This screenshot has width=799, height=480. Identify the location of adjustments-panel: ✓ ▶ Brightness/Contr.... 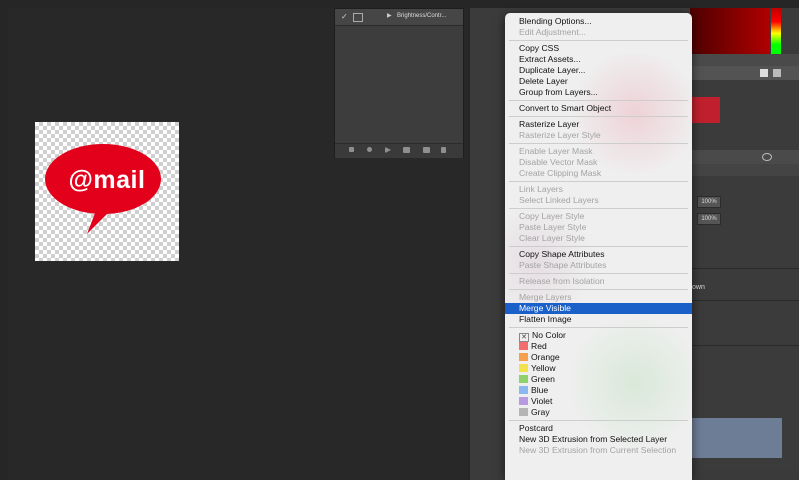
(399, 83).